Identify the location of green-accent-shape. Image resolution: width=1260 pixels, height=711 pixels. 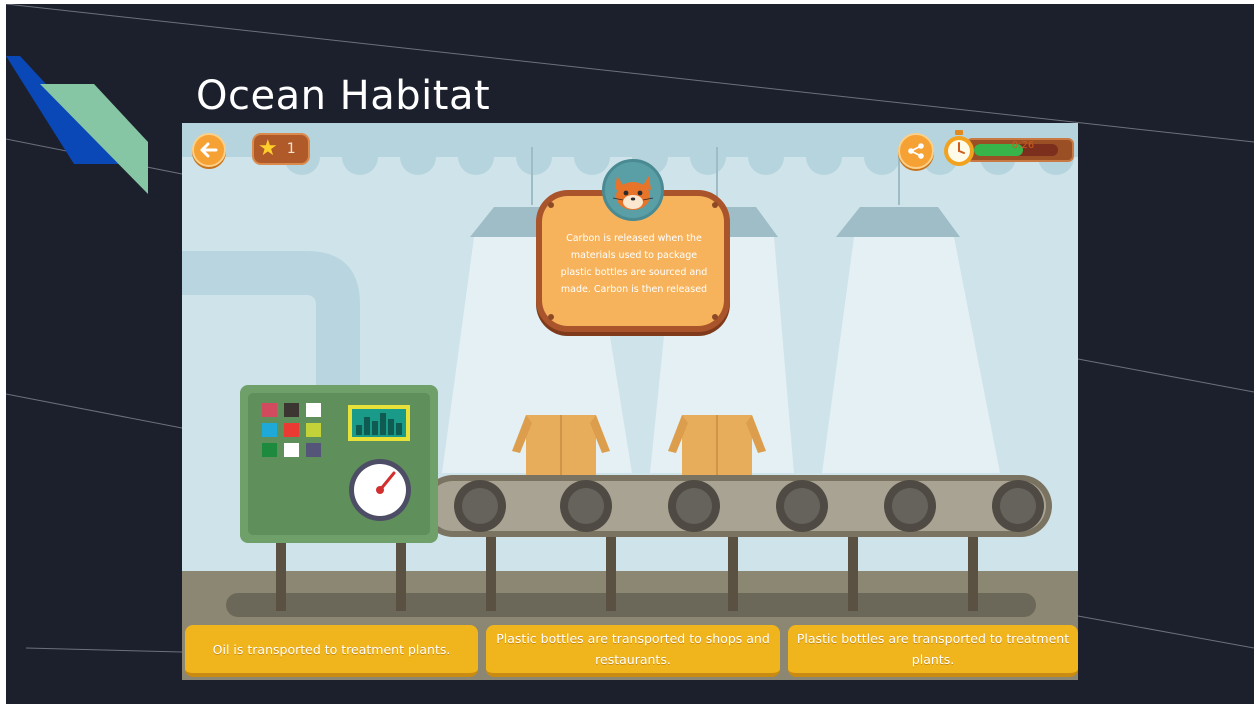
(94, 139).